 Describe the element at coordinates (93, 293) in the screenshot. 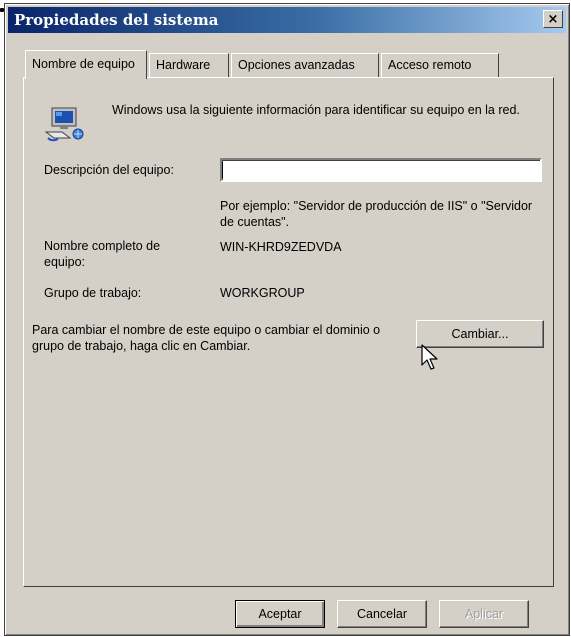

I see `workgroup-label: Grupo de trabajo:` at that location.